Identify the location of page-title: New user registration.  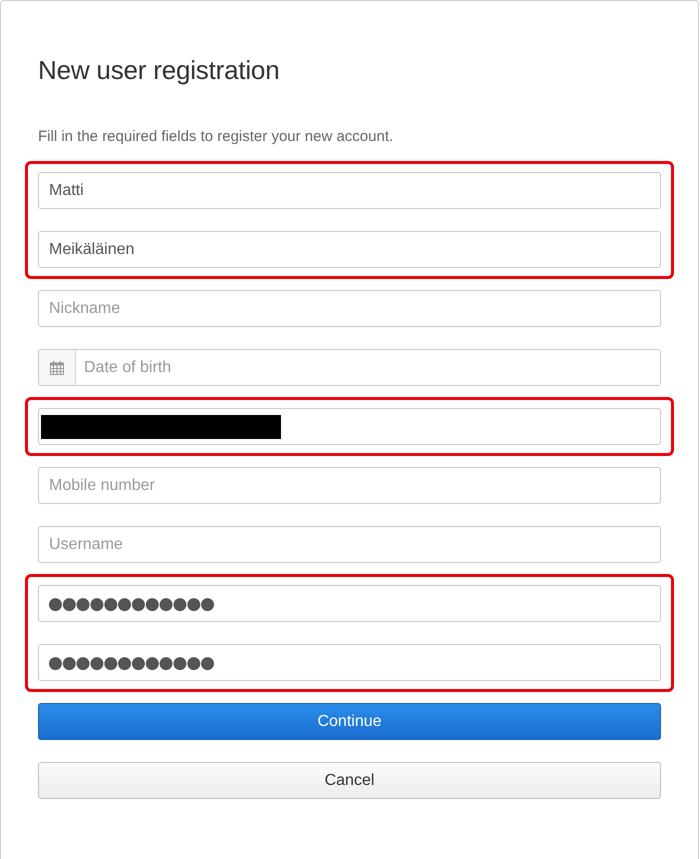
(159, 70).